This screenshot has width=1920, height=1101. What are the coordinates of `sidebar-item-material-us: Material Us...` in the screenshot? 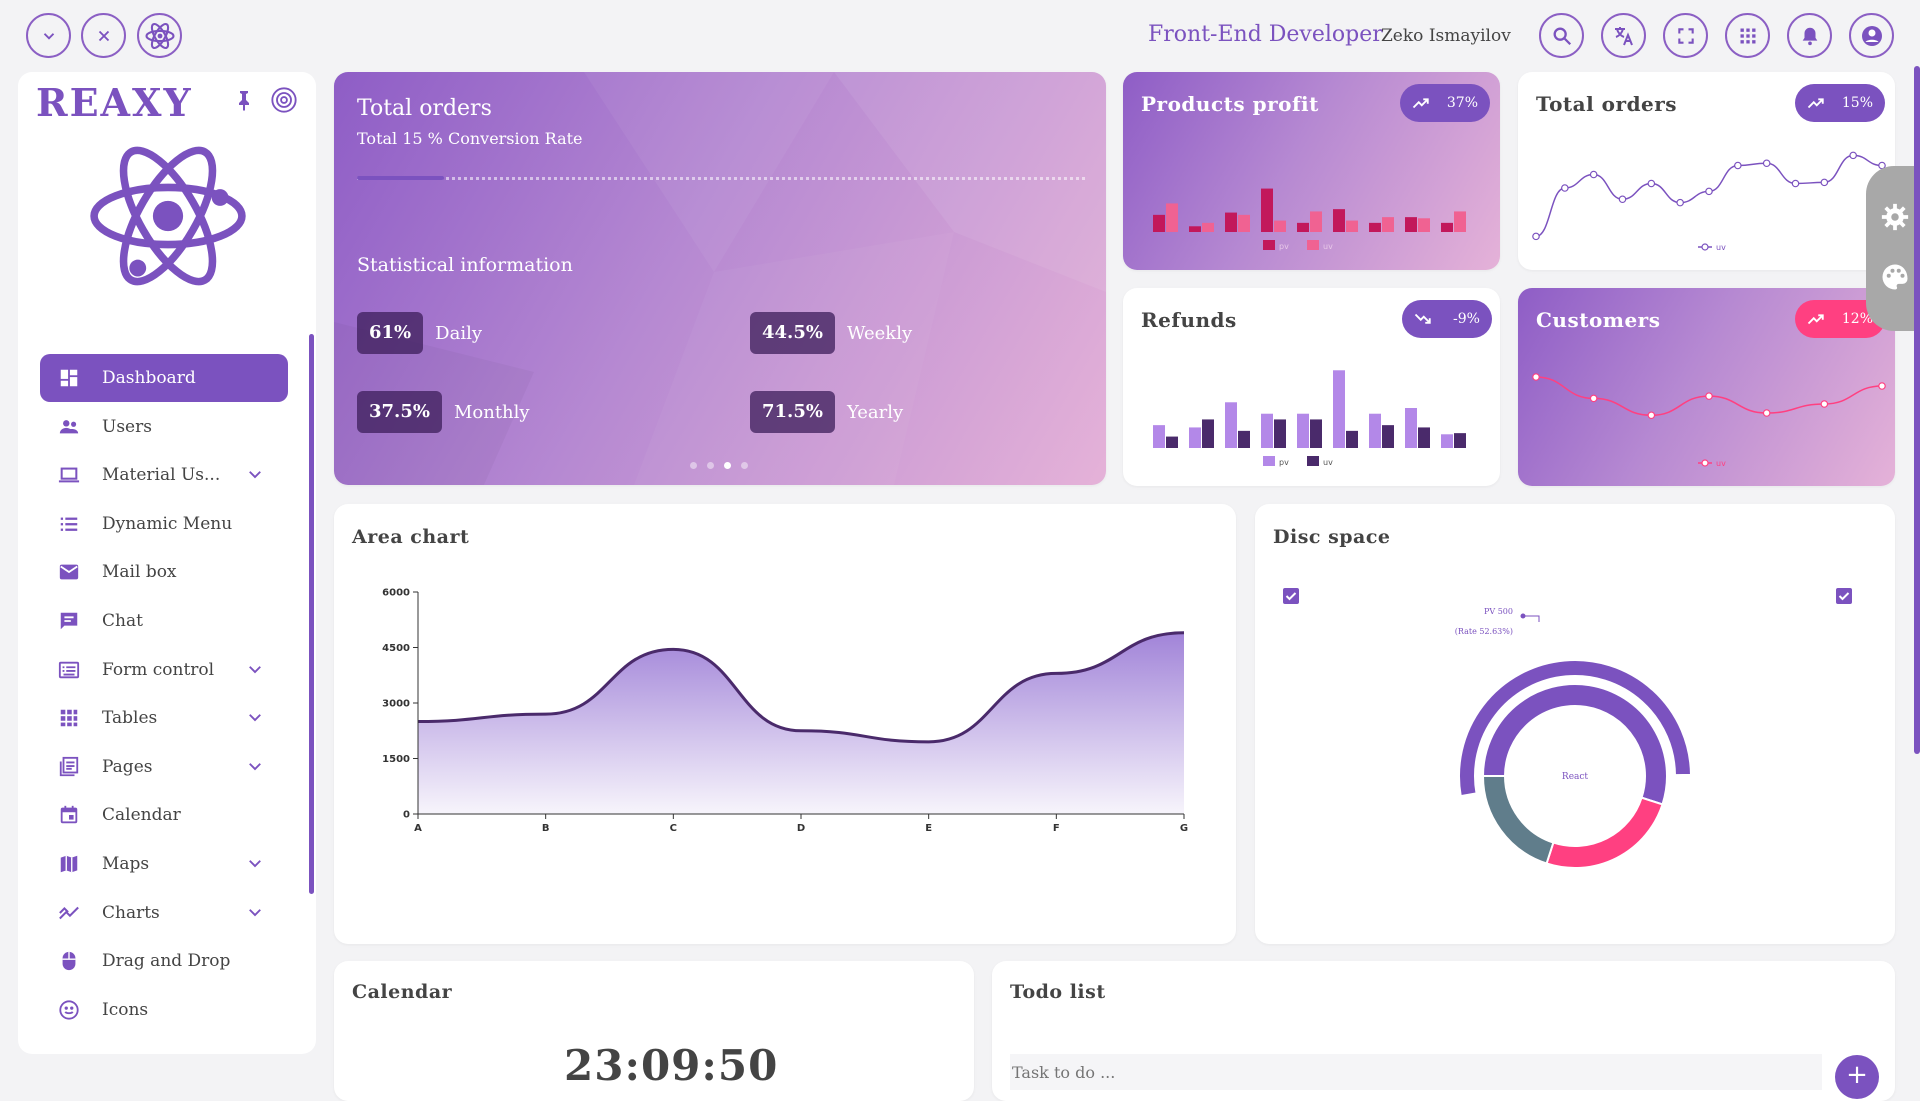 It's located at (164, 475).